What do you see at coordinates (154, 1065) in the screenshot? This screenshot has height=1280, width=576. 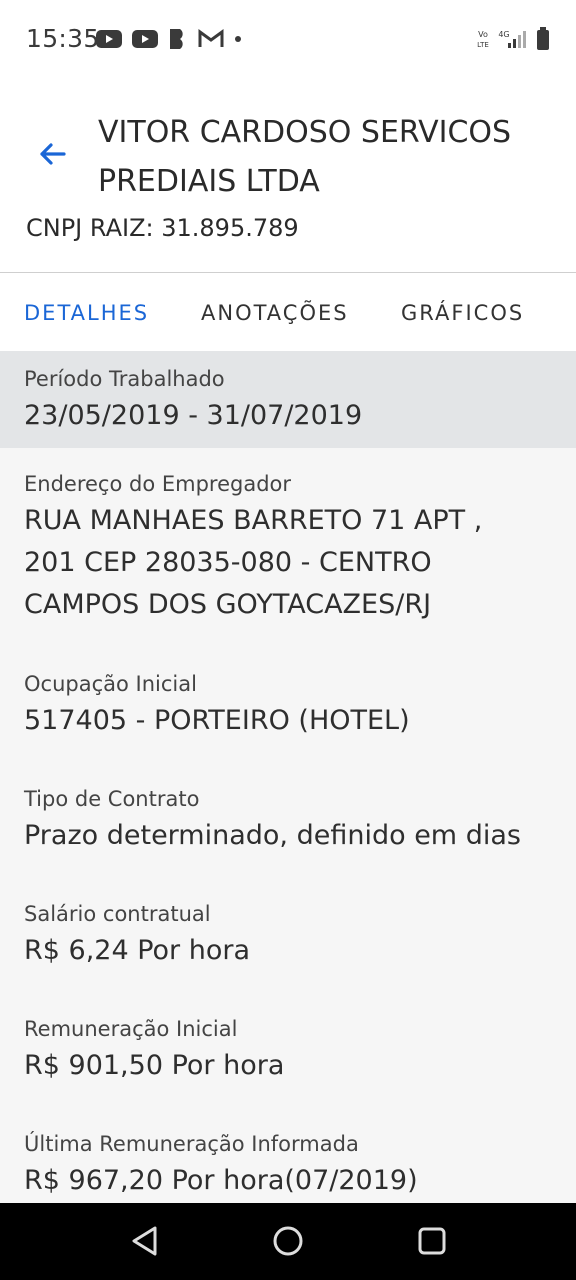 I see `detail-value: R$ 901,50 Por hora` at bounding box center [154, 1065].